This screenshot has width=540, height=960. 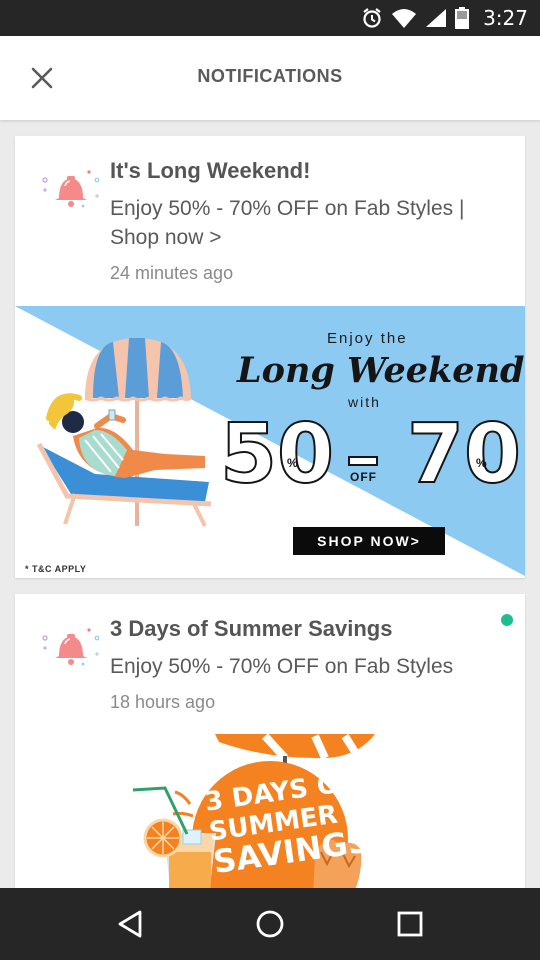 I want to click on home-button, so click(x=270, y=924).